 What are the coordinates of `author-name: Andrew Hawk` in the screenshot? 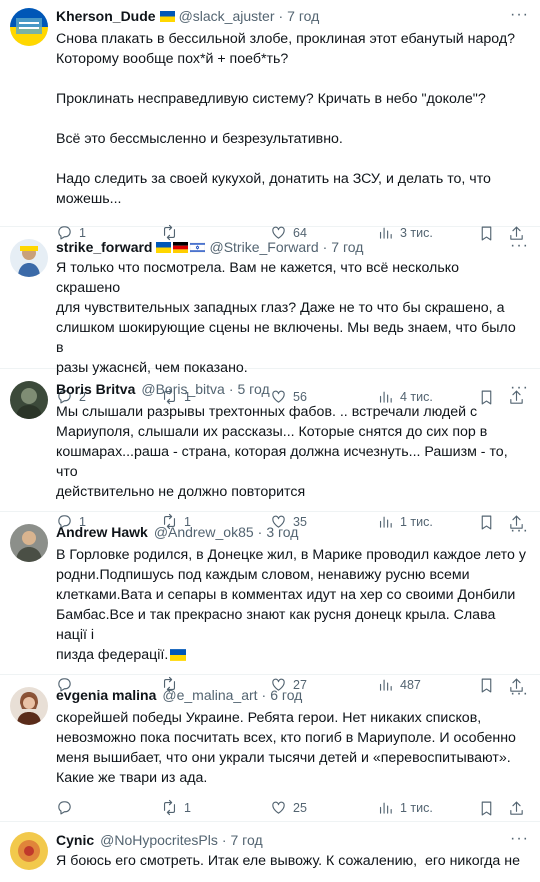 It's located at (102, 532).